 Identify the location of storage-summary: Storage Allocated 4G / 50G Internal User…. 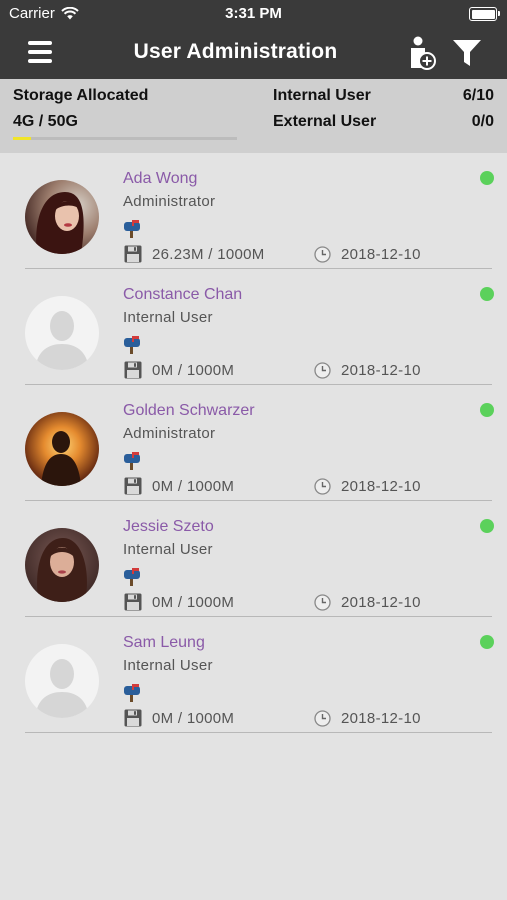
(253, 116).